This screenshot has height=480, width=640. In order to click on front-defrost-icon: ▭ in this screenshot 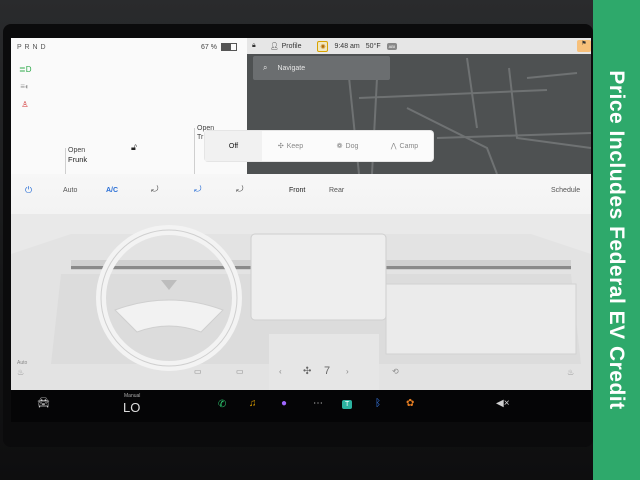, I will do `click(240, 371)`.